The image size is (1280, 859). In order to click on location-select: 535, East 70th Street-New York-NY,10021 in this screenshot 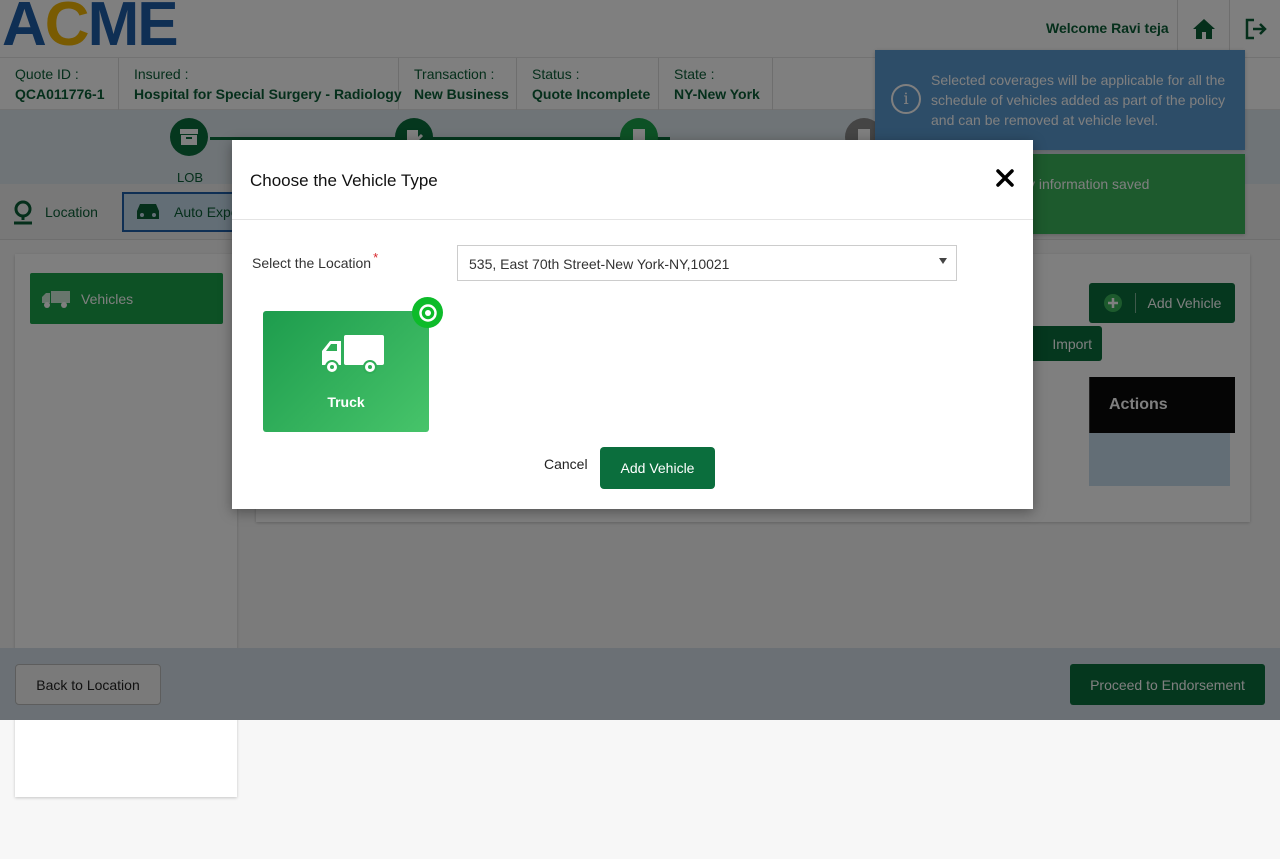, I will do `click(707, 263)`.